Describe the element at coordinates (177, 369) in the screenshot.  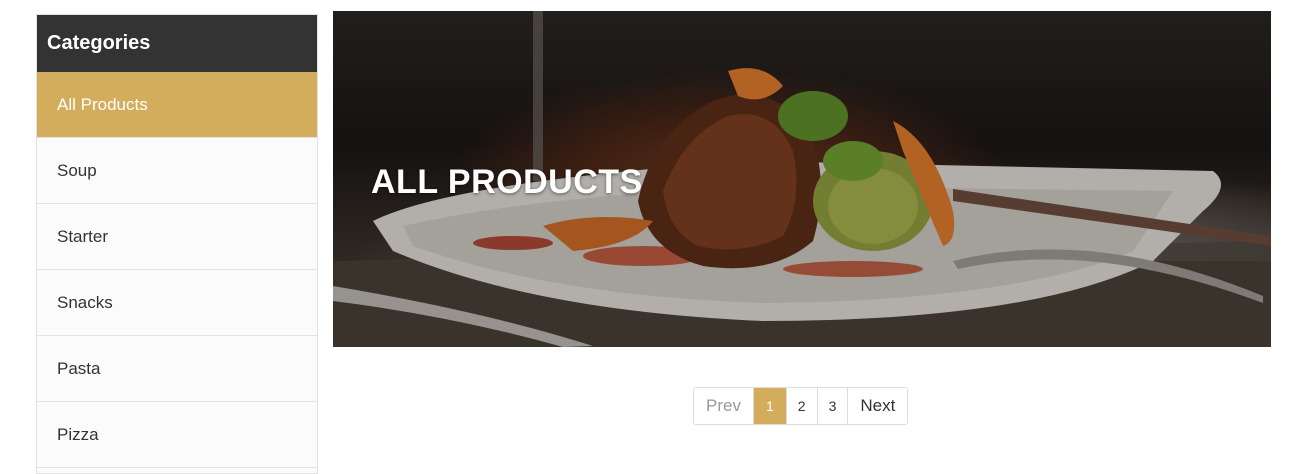
I see `category-pasta: Pasta` at that location.